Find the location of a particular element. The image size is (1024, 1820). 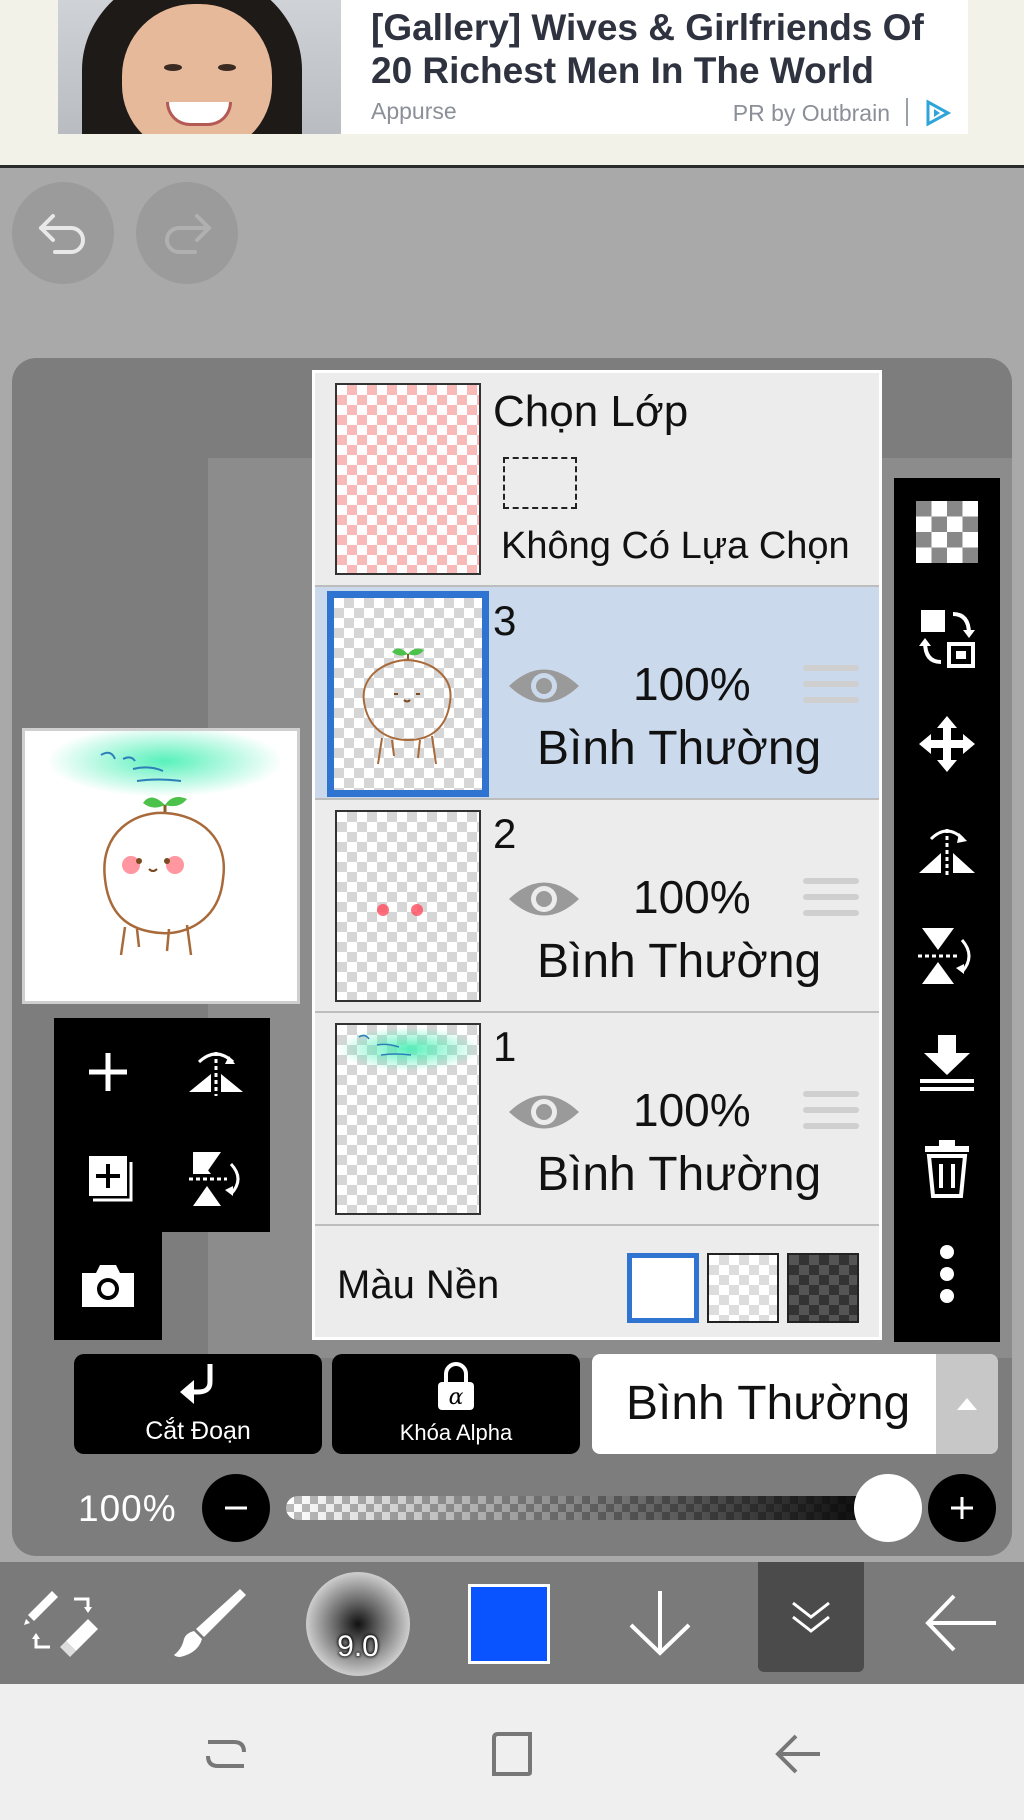

brush-size-value: 9.0 is located at coordinates (358, 1646).